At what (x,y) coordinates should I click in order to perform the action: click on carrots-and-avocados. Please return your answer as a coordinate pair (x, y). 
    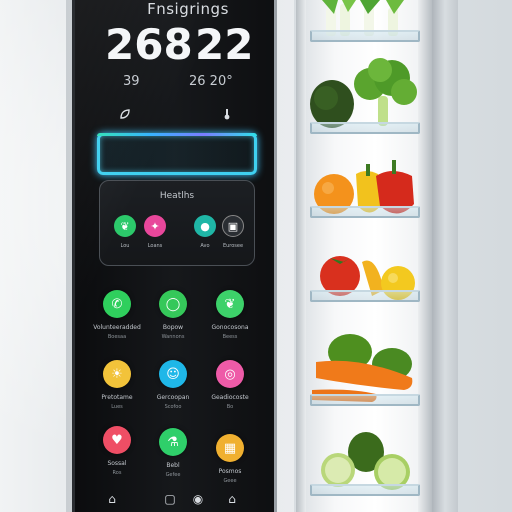
    Looking at the image, I should click on (362, 368).